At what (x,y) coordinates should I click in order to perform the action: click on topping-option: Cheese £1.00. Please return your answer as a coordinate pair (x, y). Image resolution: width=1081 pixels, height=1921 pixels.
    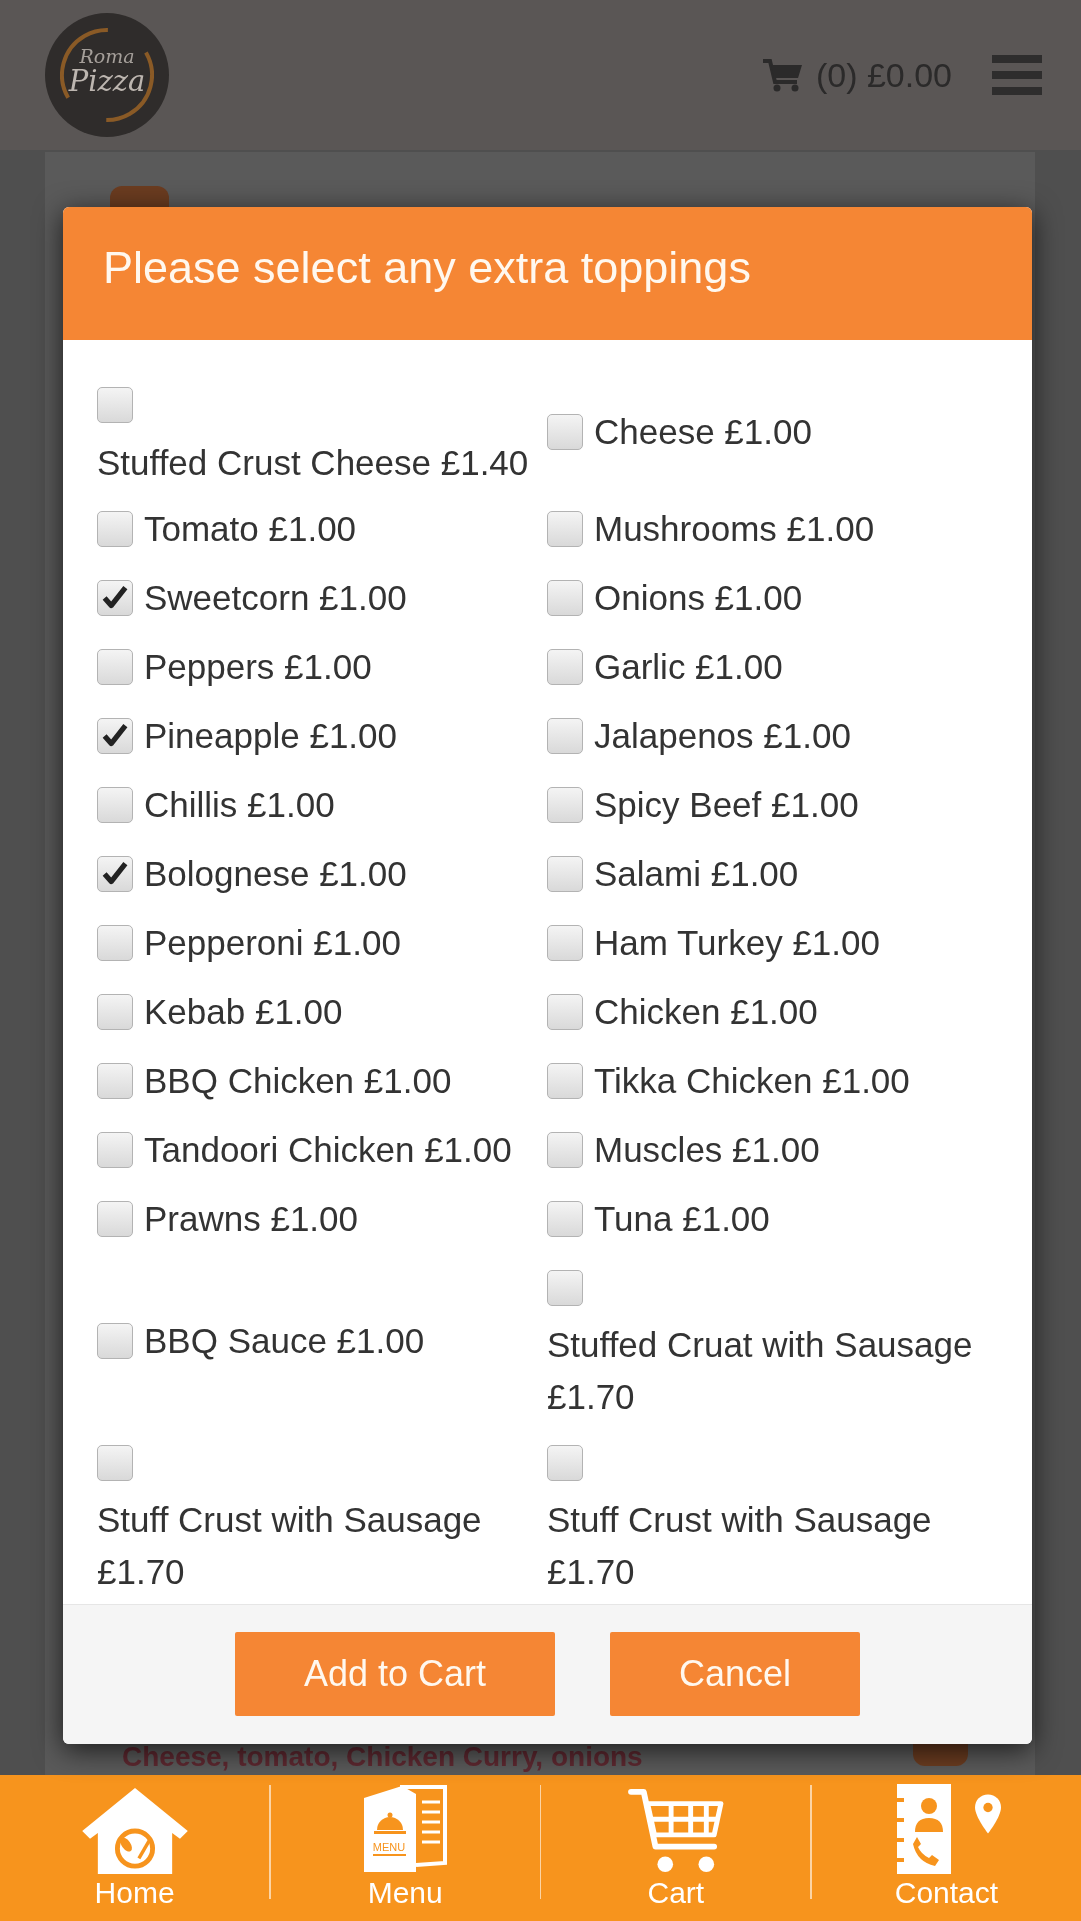
    Looking at the image, I should click on (778, 432).